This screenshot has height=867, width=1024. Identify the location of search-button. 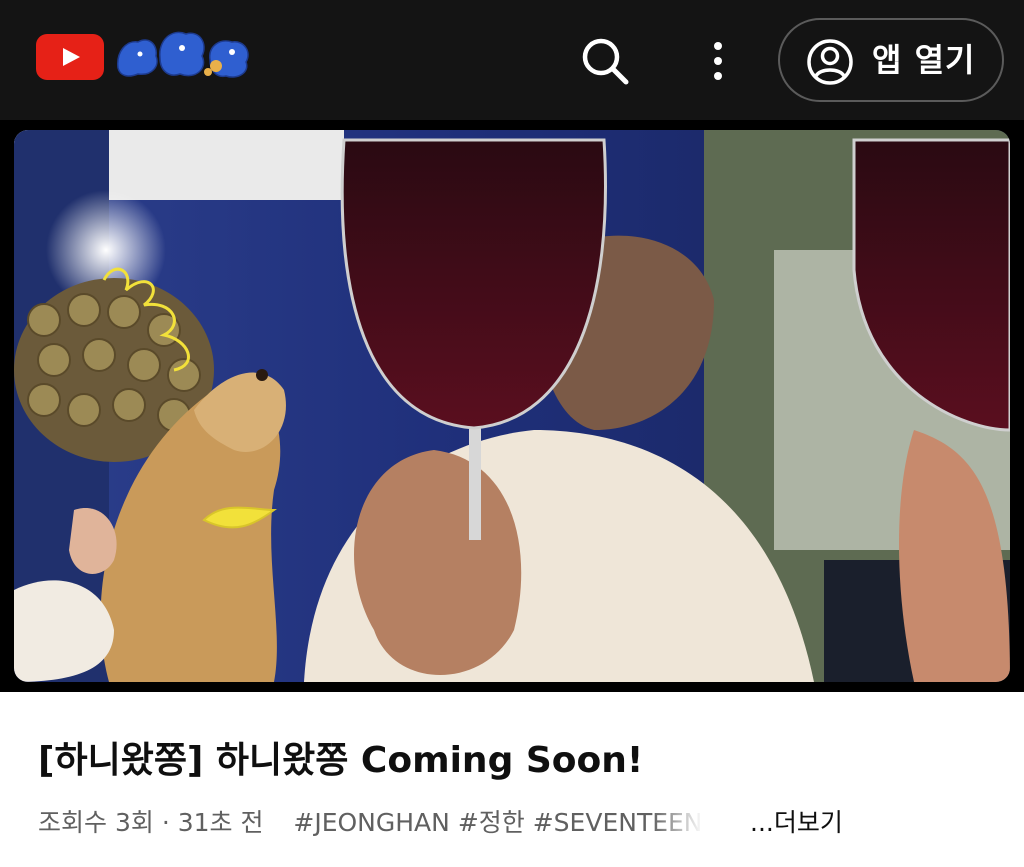
(605, 61).